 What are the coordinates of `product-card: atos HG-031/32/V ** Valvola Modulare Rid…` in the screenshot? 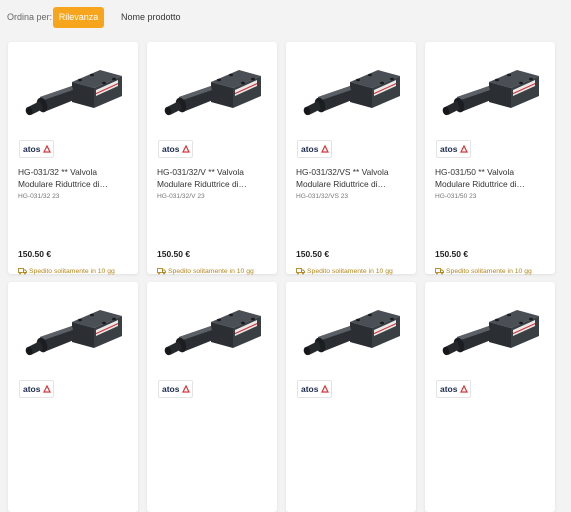 It's located at (212, 172).